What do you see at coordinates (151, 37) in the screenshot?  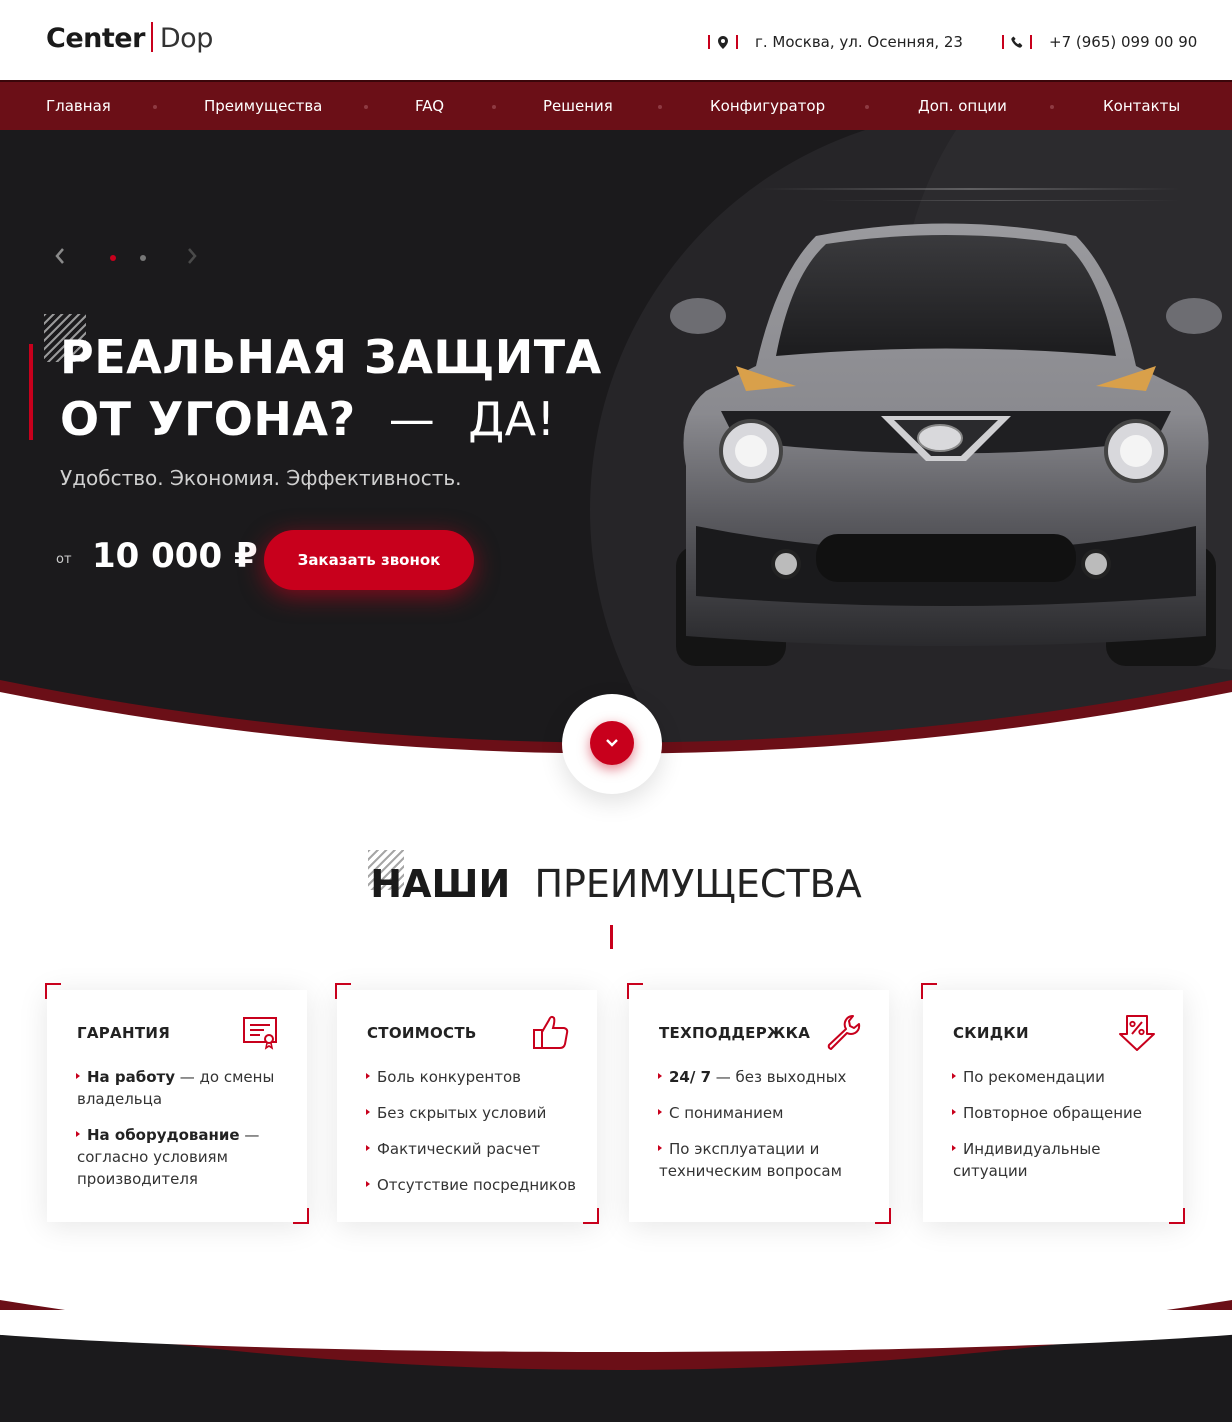 I see `logo-divider` at bounding box center [151, 37].